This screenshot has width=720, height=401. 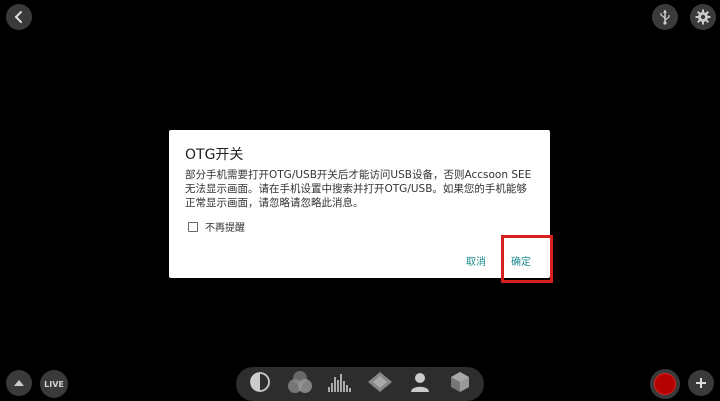 I want to click on vectorscope-icon, so click(x=380, y=384).